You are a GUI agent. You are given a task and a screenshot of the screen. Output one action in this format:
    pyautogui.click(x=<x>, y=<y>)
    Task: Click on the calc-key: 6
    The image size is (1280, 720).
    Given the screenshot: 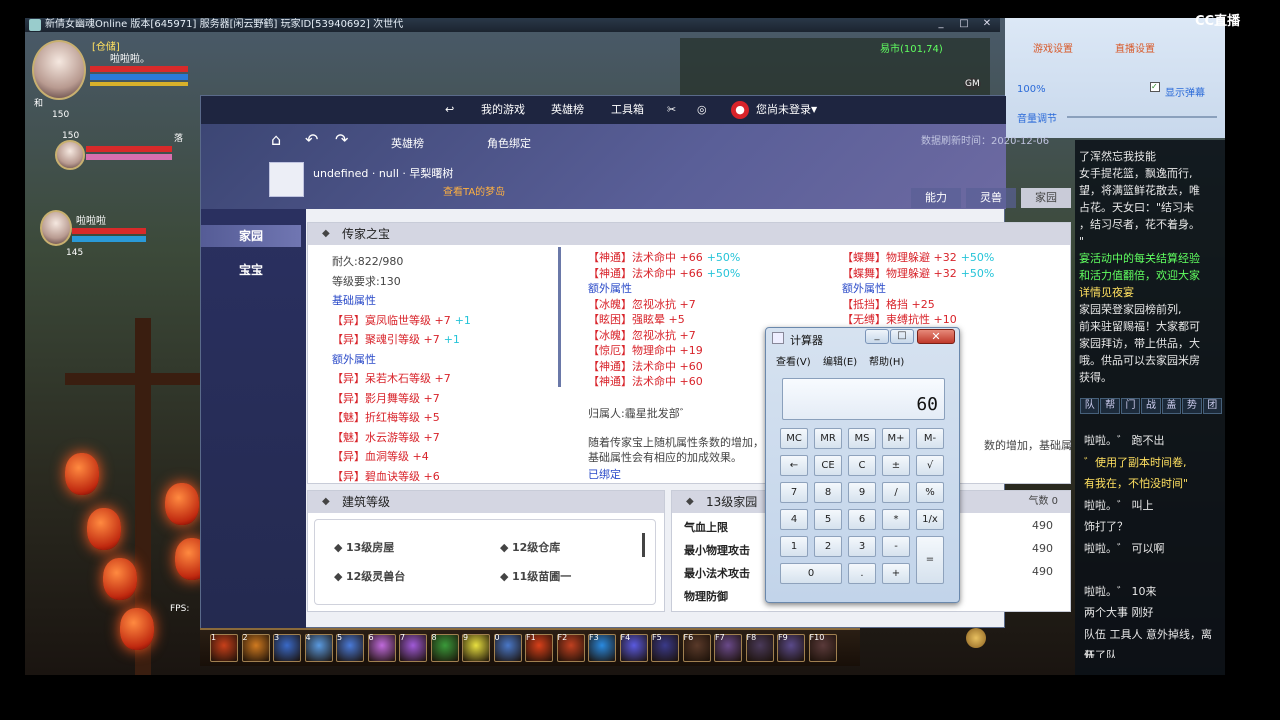 What is the action you would take?
    pyautogui.click(x=862, y=519)
    